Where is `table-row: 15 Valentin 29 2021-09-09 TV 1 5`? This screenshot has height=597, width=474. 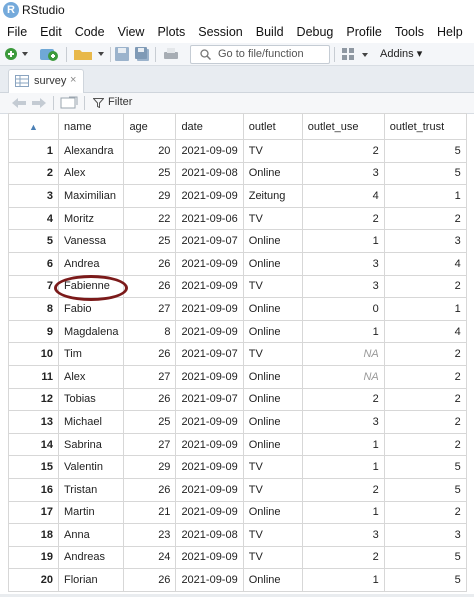
table-row: 15 Valentin 29 2021-09-09 TV 1 5 is located at coordinates (237, 467).